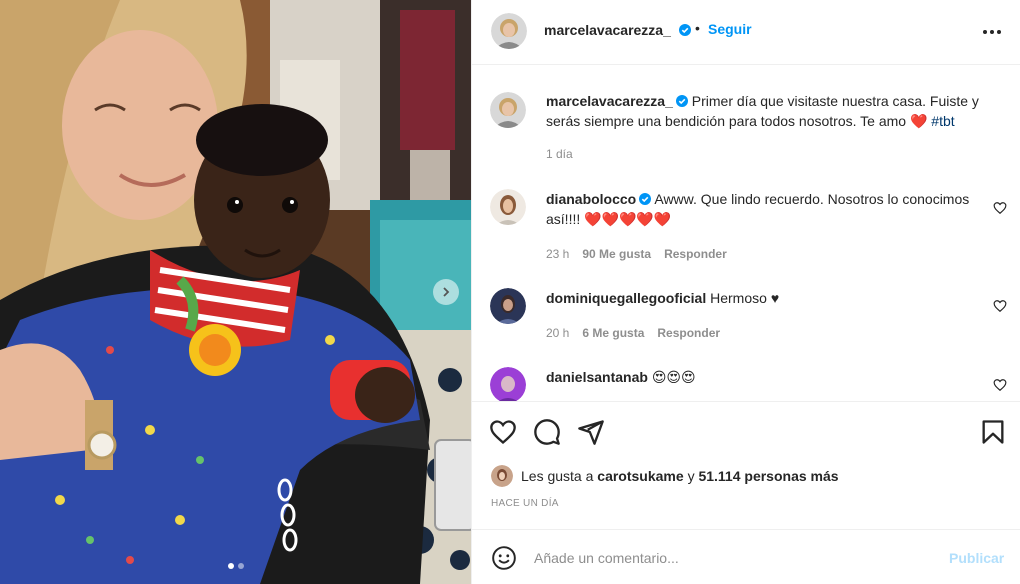 This screenshot has width=1020, height=584. What do you see at coordinates (235, 566) in the screenshot?
I see `photo-pagination` at bounding box center [235, 566].